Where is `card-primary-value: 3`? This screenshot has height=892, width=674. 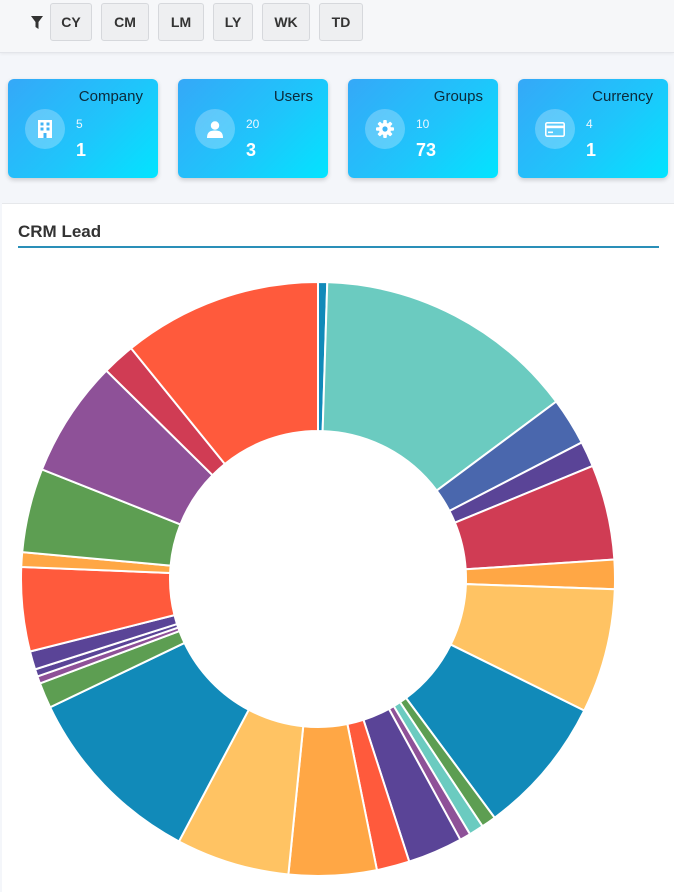
card-primary-value: 3 is located at coordinates (251, 150).